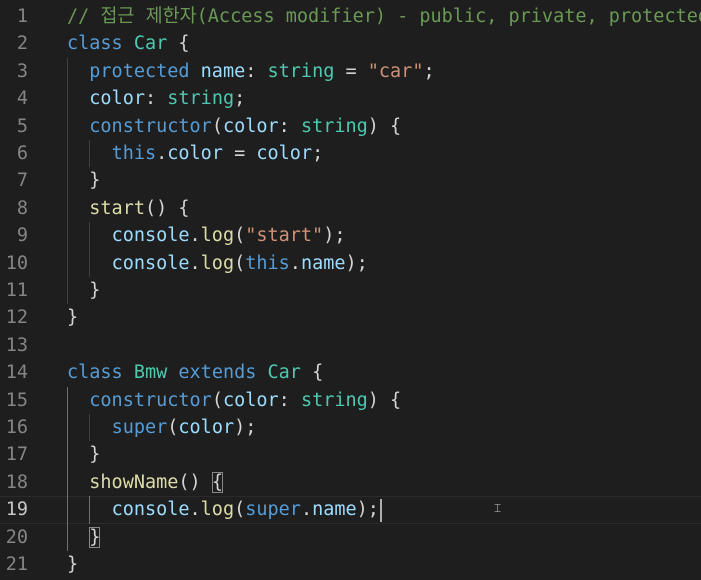 The height and width of the screenshot is (580, 701). Describe the element at coordinates (16, 290) in the screenshot. I see `line-number: 11` at that location.